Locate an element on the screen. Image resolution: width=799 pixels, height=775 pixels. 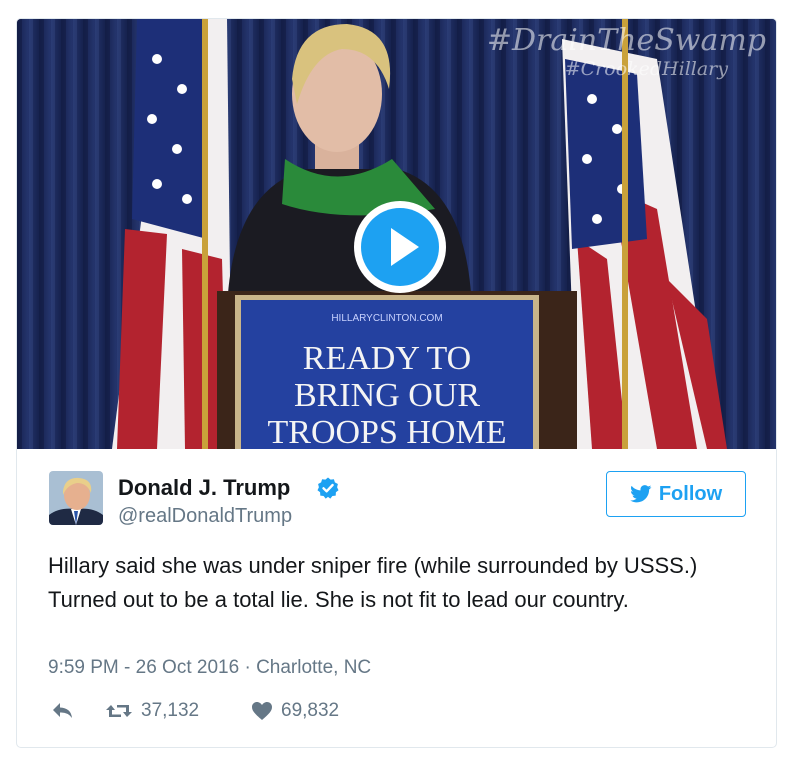
reply-button is located at coordinates (63, 710).